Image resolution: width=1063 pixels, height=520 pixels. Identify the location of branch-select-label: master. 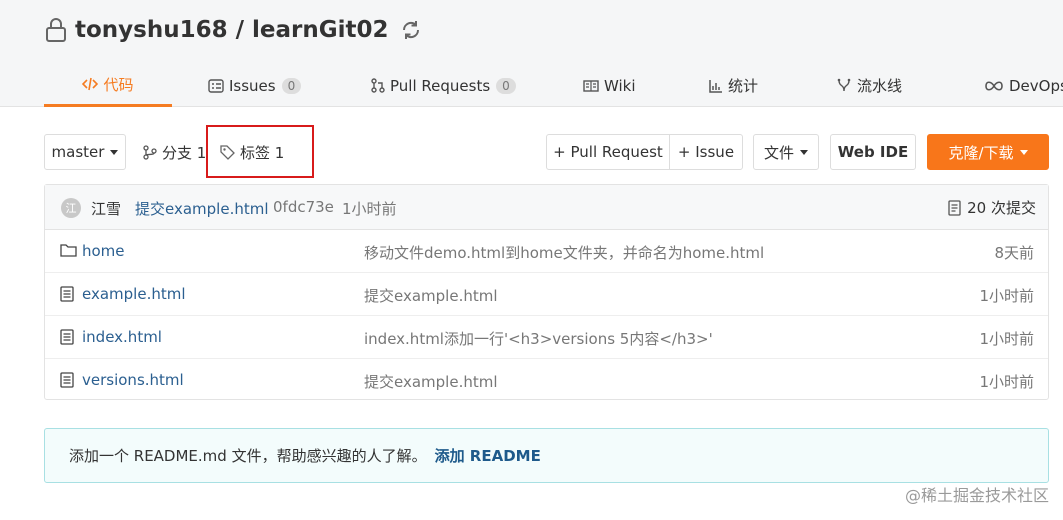
(78, 152).